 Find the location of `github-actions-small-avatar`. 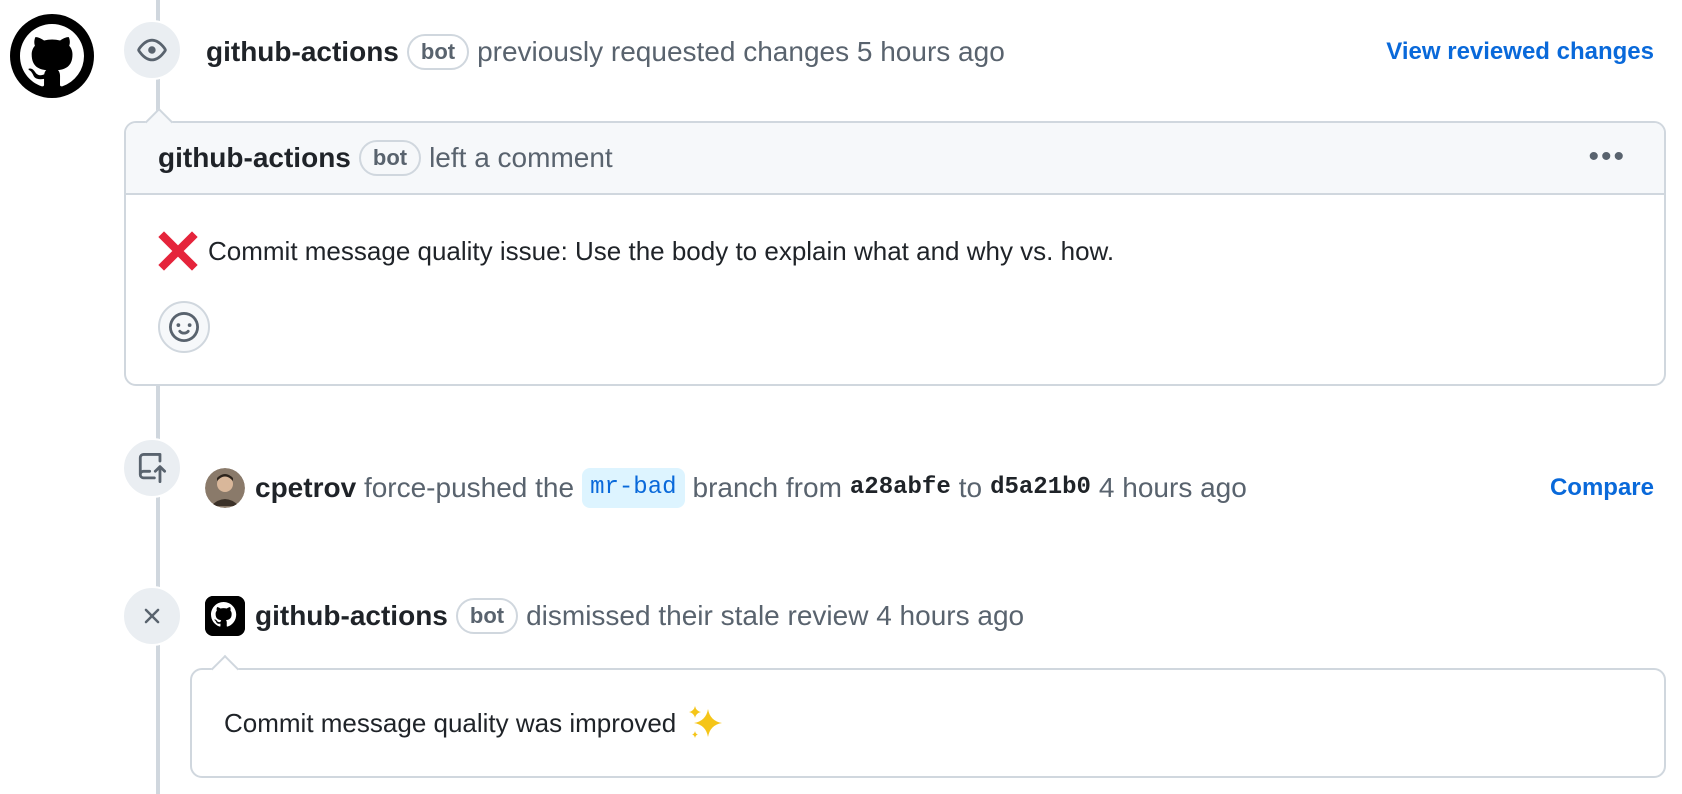

github-actions-small-avatar is located at coordinates (225, 616).